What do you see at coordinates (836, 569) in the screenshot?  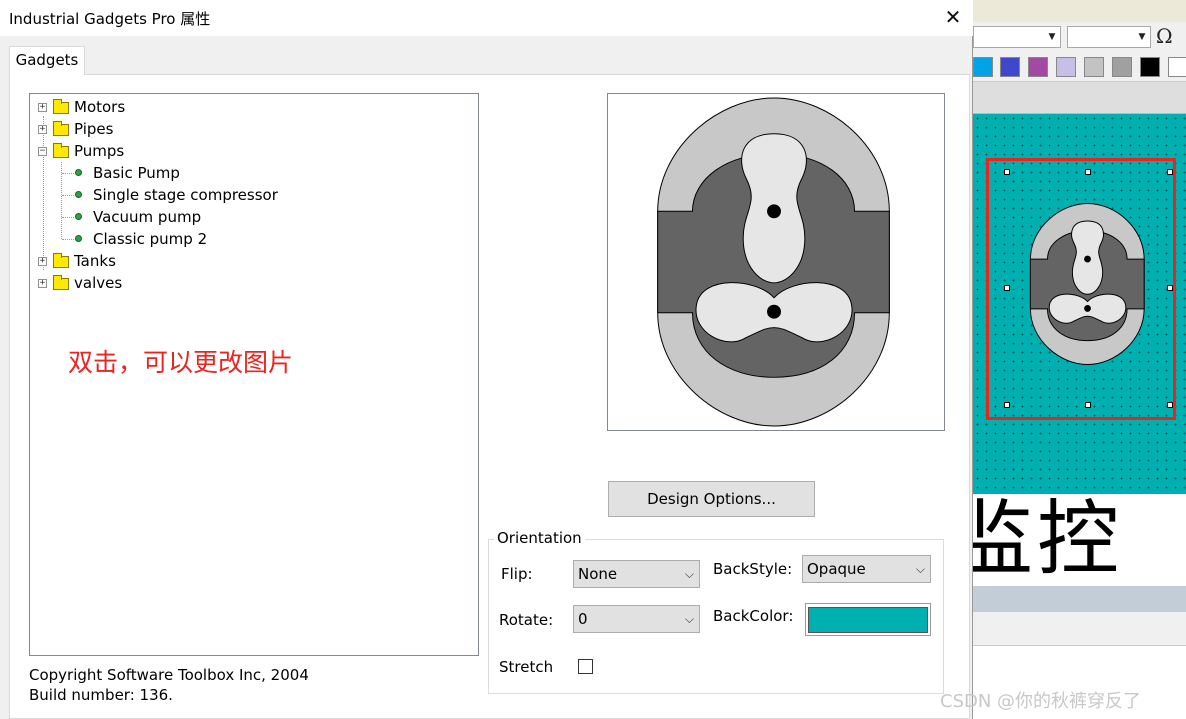 I see `backstyle-value: Opaque` at bounding box center [836, 569].